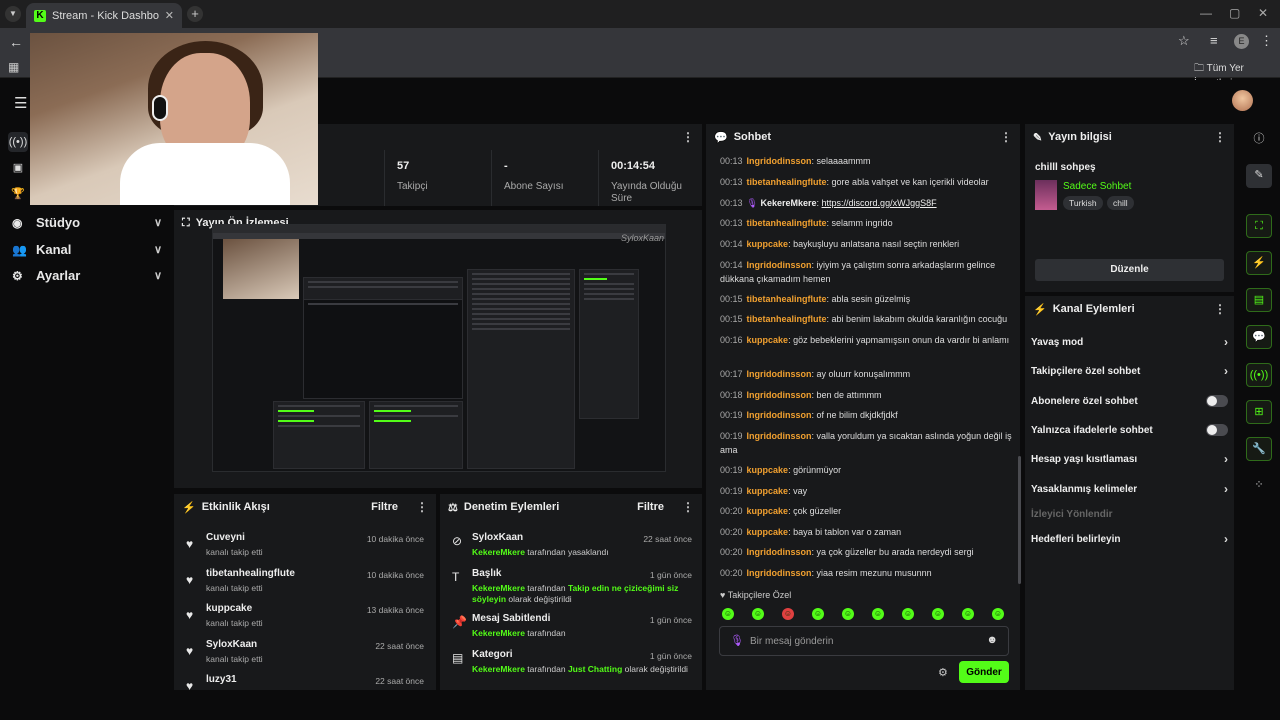 This screenshot has height=720, width=1280. What do you see at coordinates (1259, 140) in the screenshot?
I see `info-icon: ⓘ` at bounding box center [1259, 140].